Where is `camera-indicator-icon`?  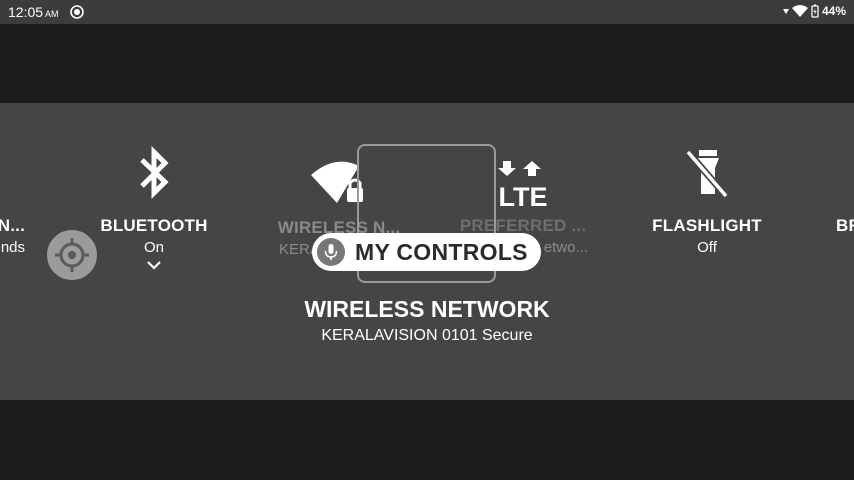
camera-indicator-icon is located at coordinates (77, 12).